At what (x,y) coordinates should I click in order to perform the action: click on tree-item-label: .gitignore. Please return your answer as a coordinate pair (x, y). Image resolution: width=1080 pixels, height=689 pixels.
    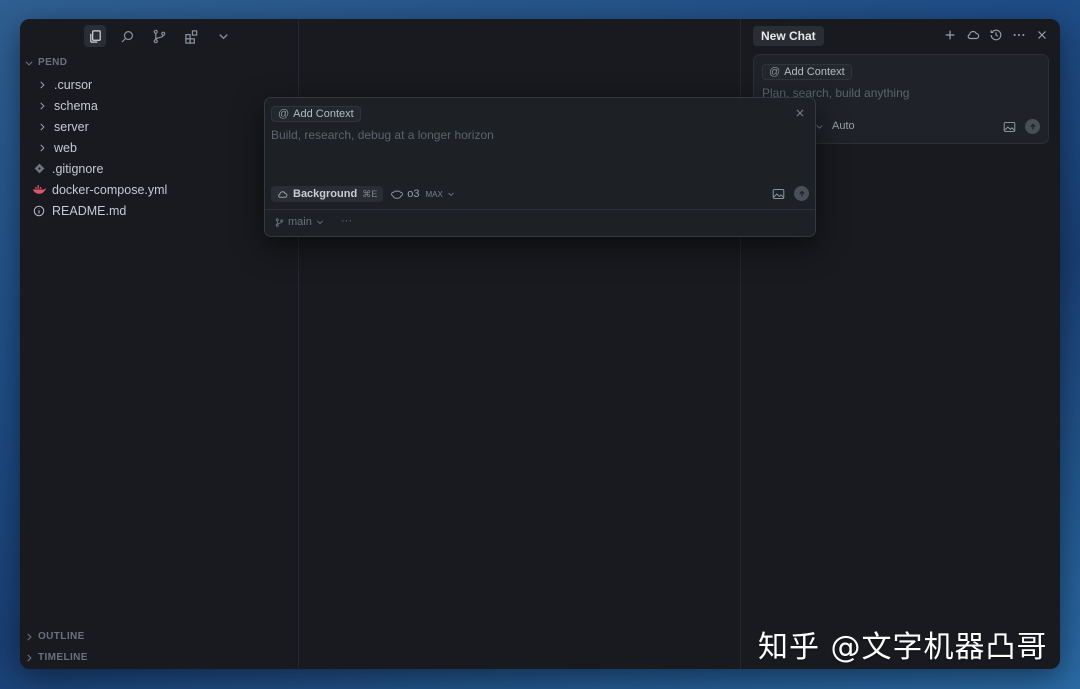
    Looking at the image, I should click on (78, 168).